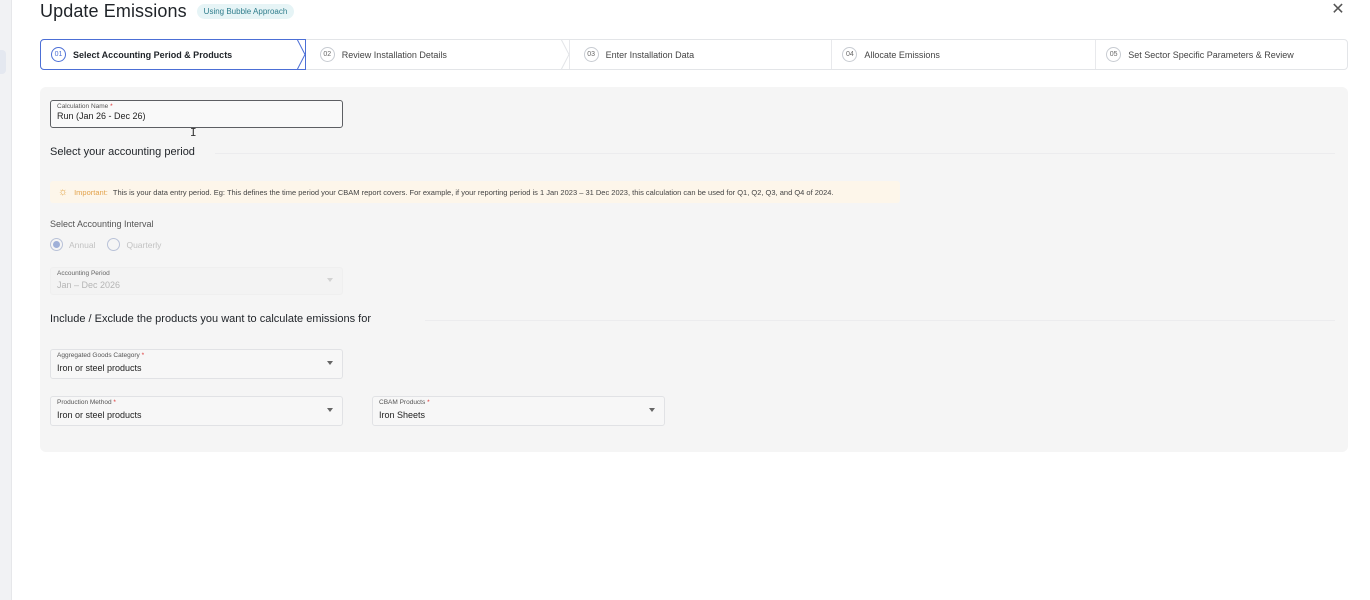 The image size is (1370, 600). I want to click on radio-annual, so click(56, 244).